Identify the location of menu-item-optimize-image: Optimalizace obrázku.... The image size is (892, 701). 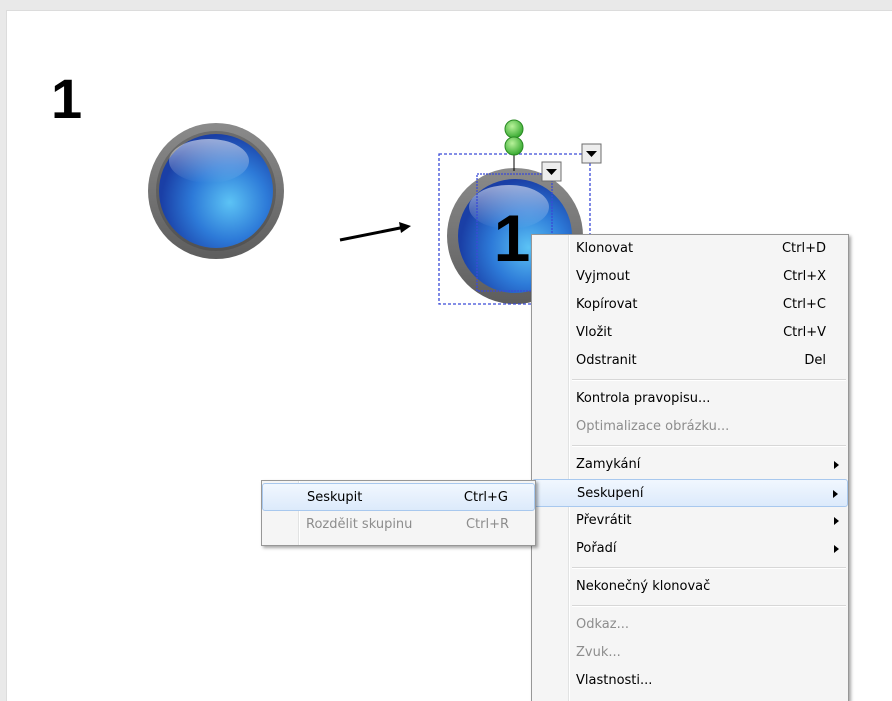
(653, 426).